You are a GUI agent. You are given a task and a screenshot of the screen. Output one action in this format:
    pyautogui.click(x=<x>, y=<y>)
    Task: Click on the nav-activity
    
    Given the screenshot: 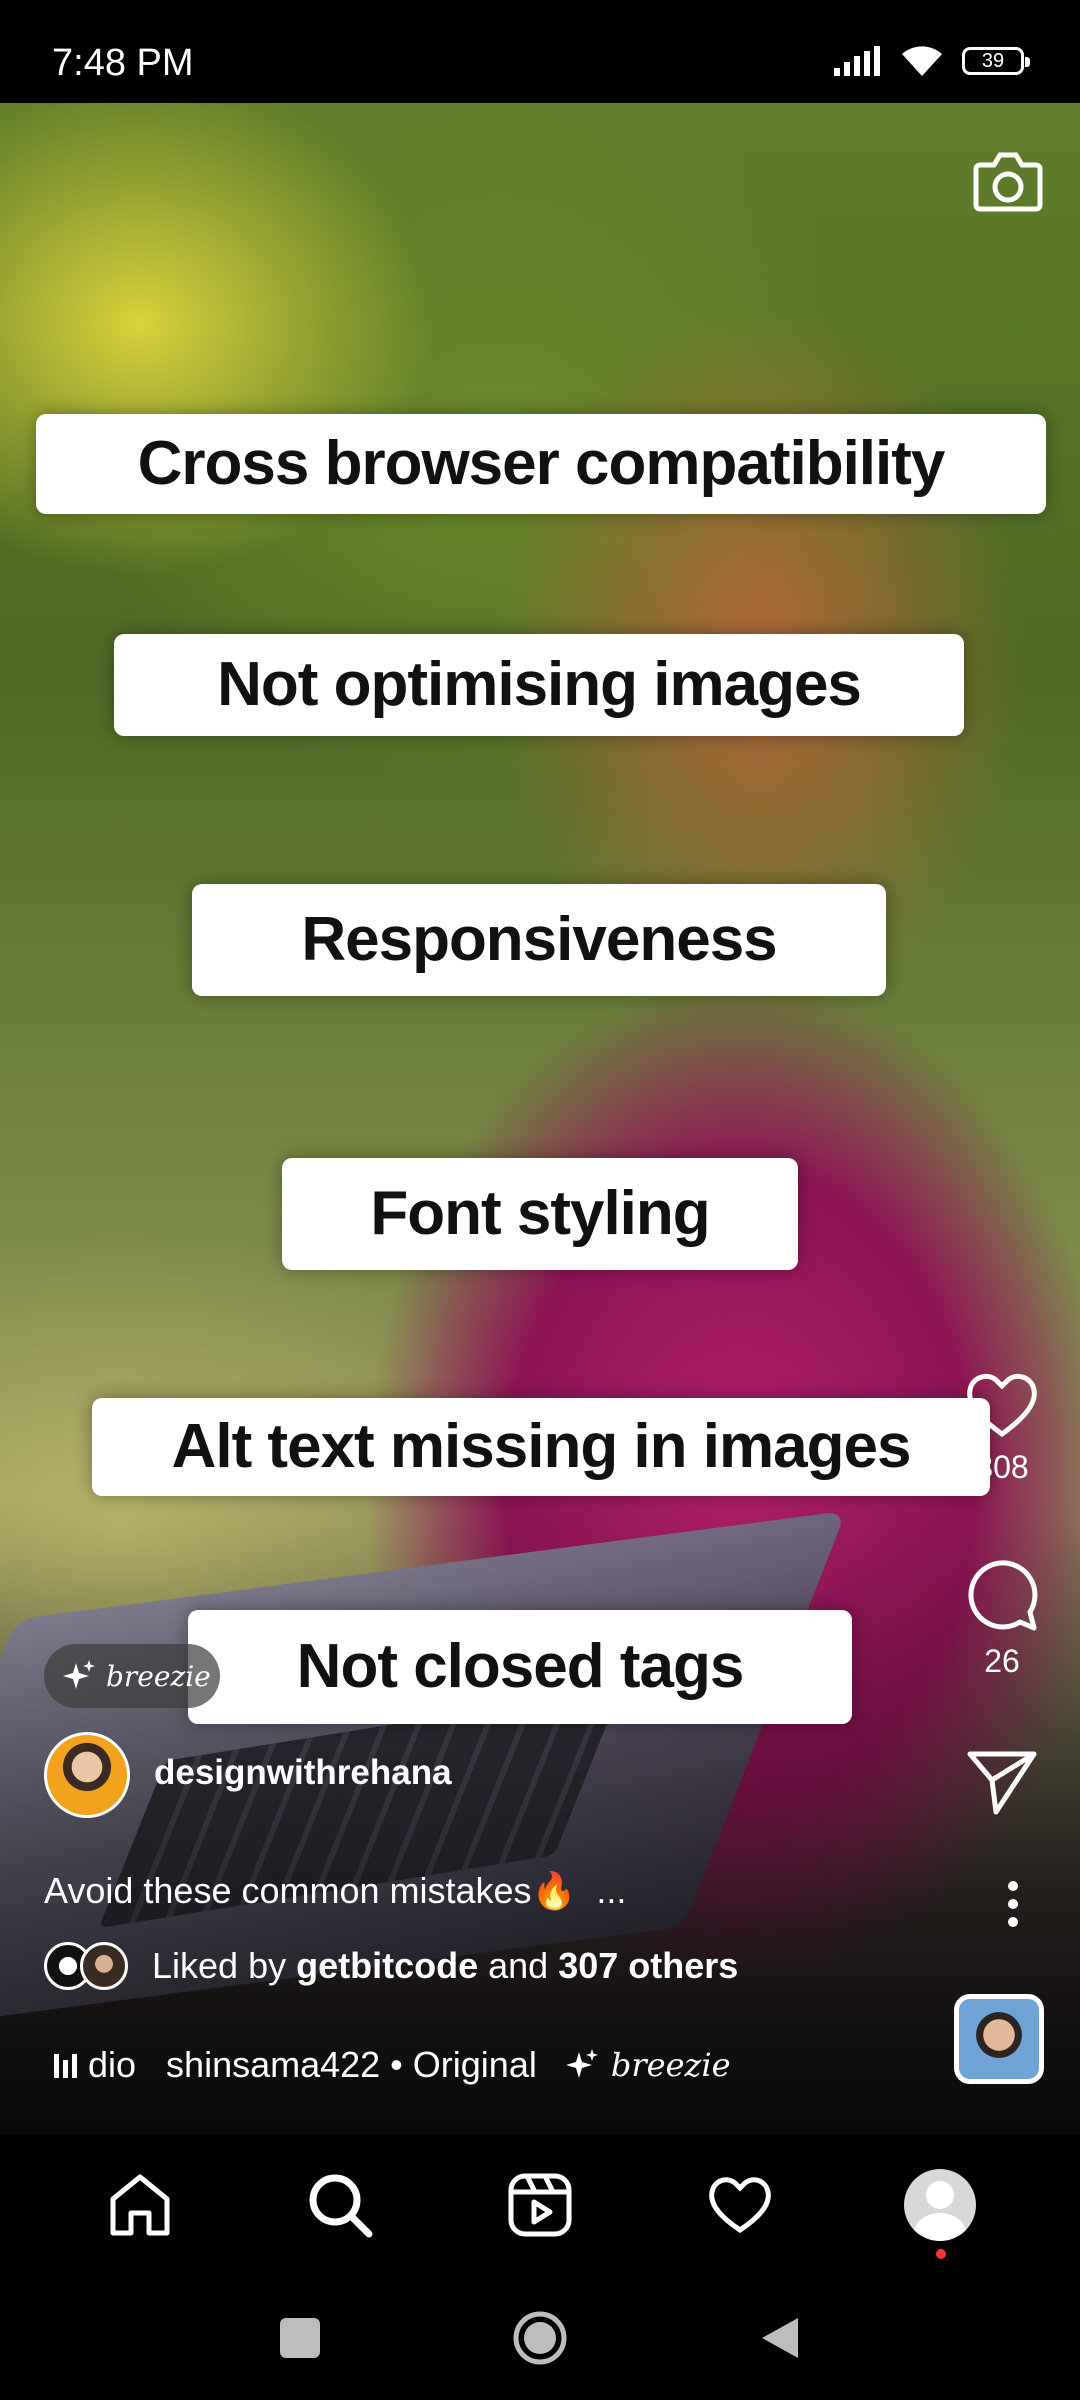 What is the action you would take?
    pyautogui.click(x=740, y=2205)
    